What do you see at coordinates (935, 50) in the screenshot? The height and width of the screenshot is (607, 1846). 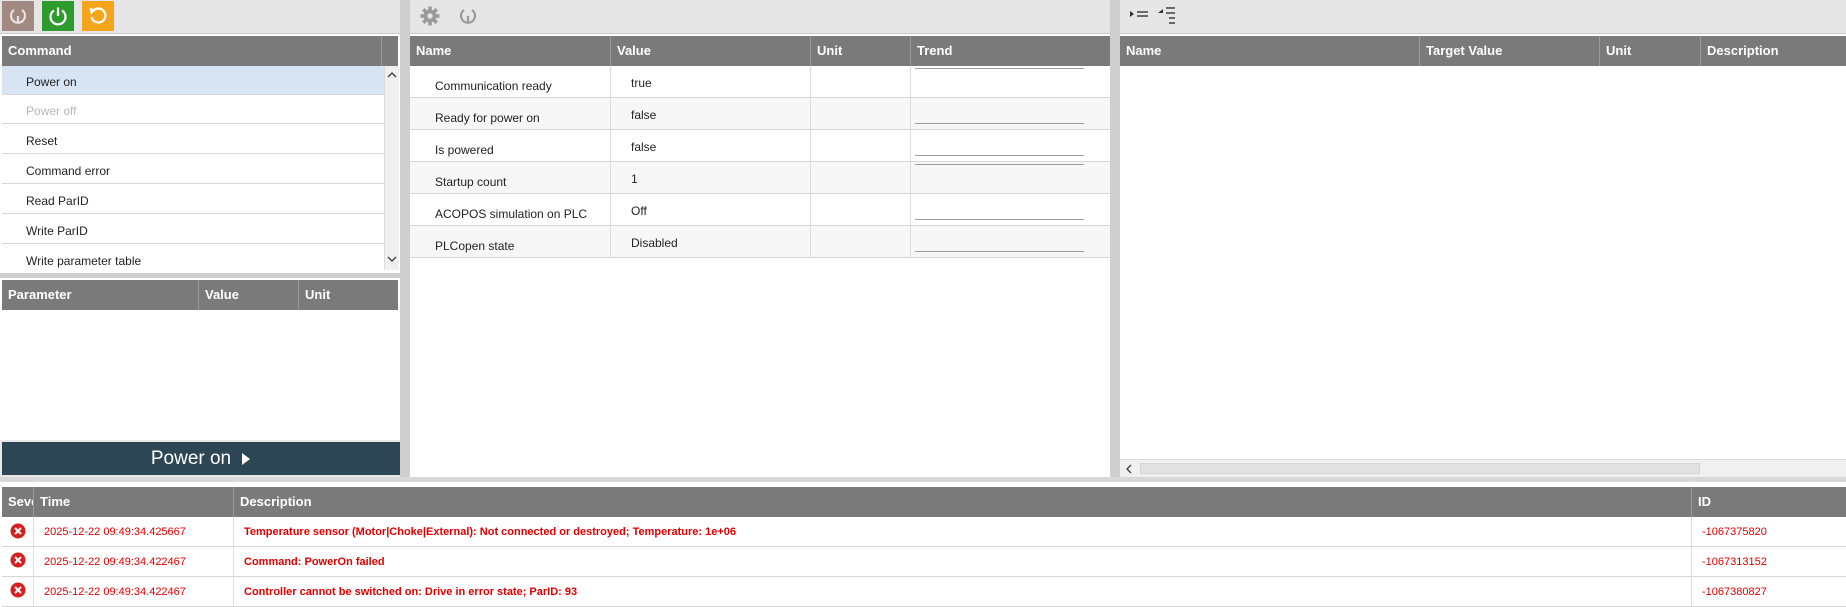 I see `trend-column-header: Trend` at bounding box center [935, 50].